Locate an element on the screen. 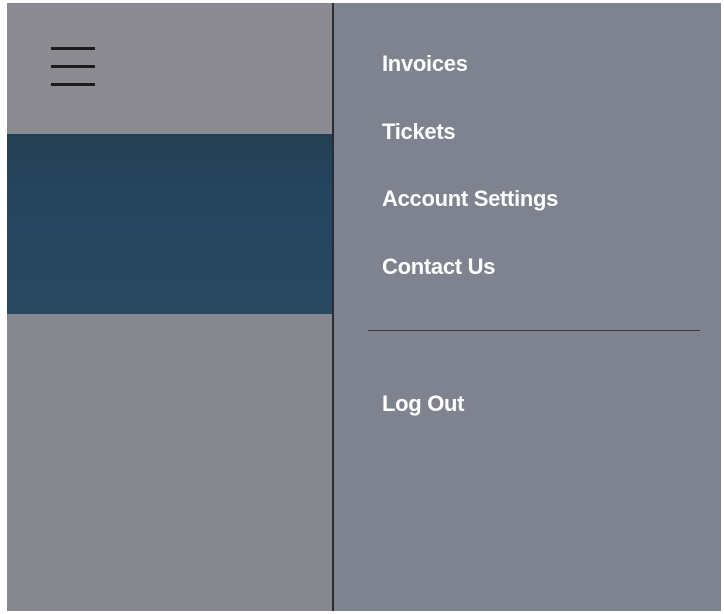 The height and width of the screenshot is (614, 724). nav-item-contact-us: Contact Us is located at coordinates (438, 267).